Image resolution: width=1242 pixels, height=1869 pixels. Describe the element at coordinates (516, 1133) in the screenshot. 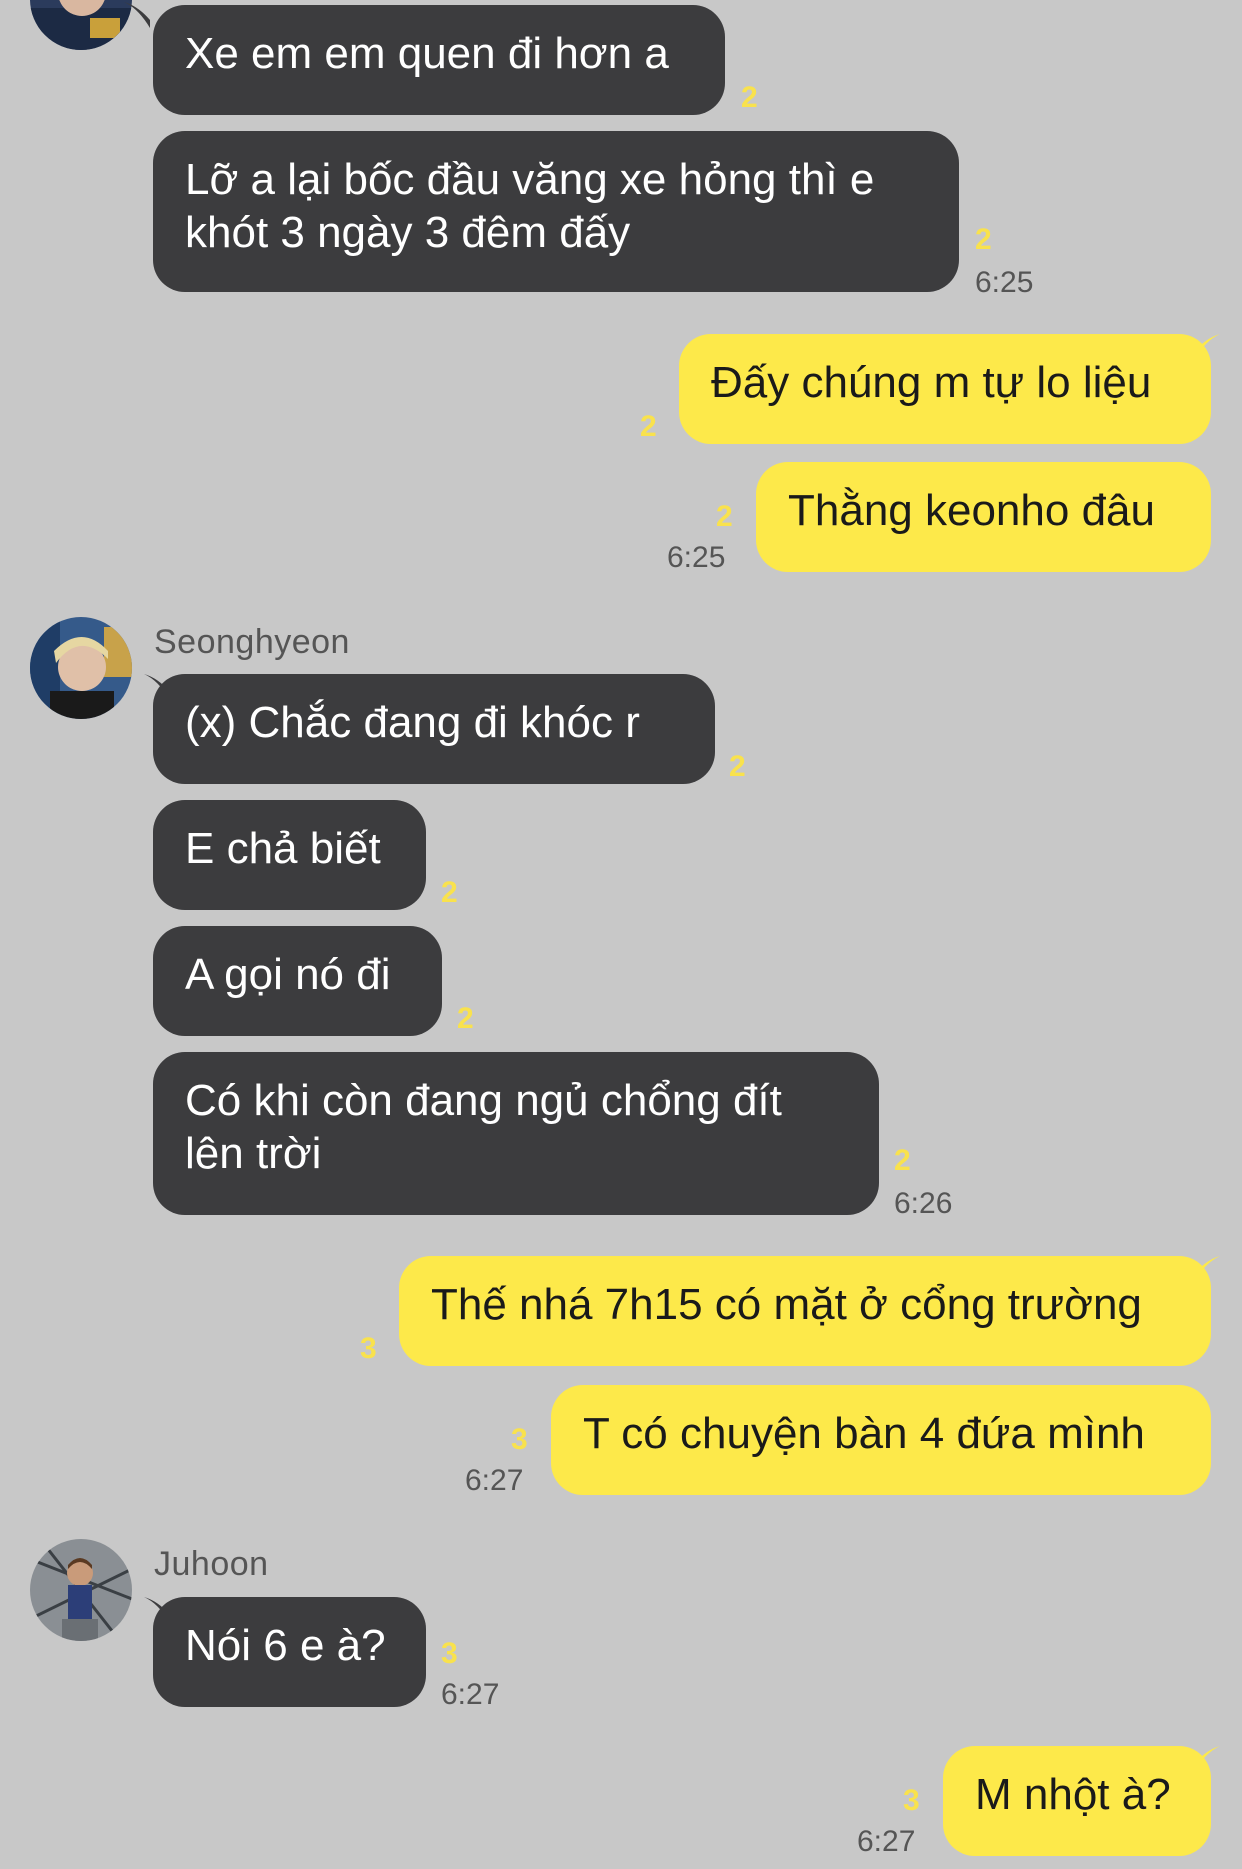

I see `message-bubble: Có khi còn đang ngủ chổng đít lên trời` at that location.